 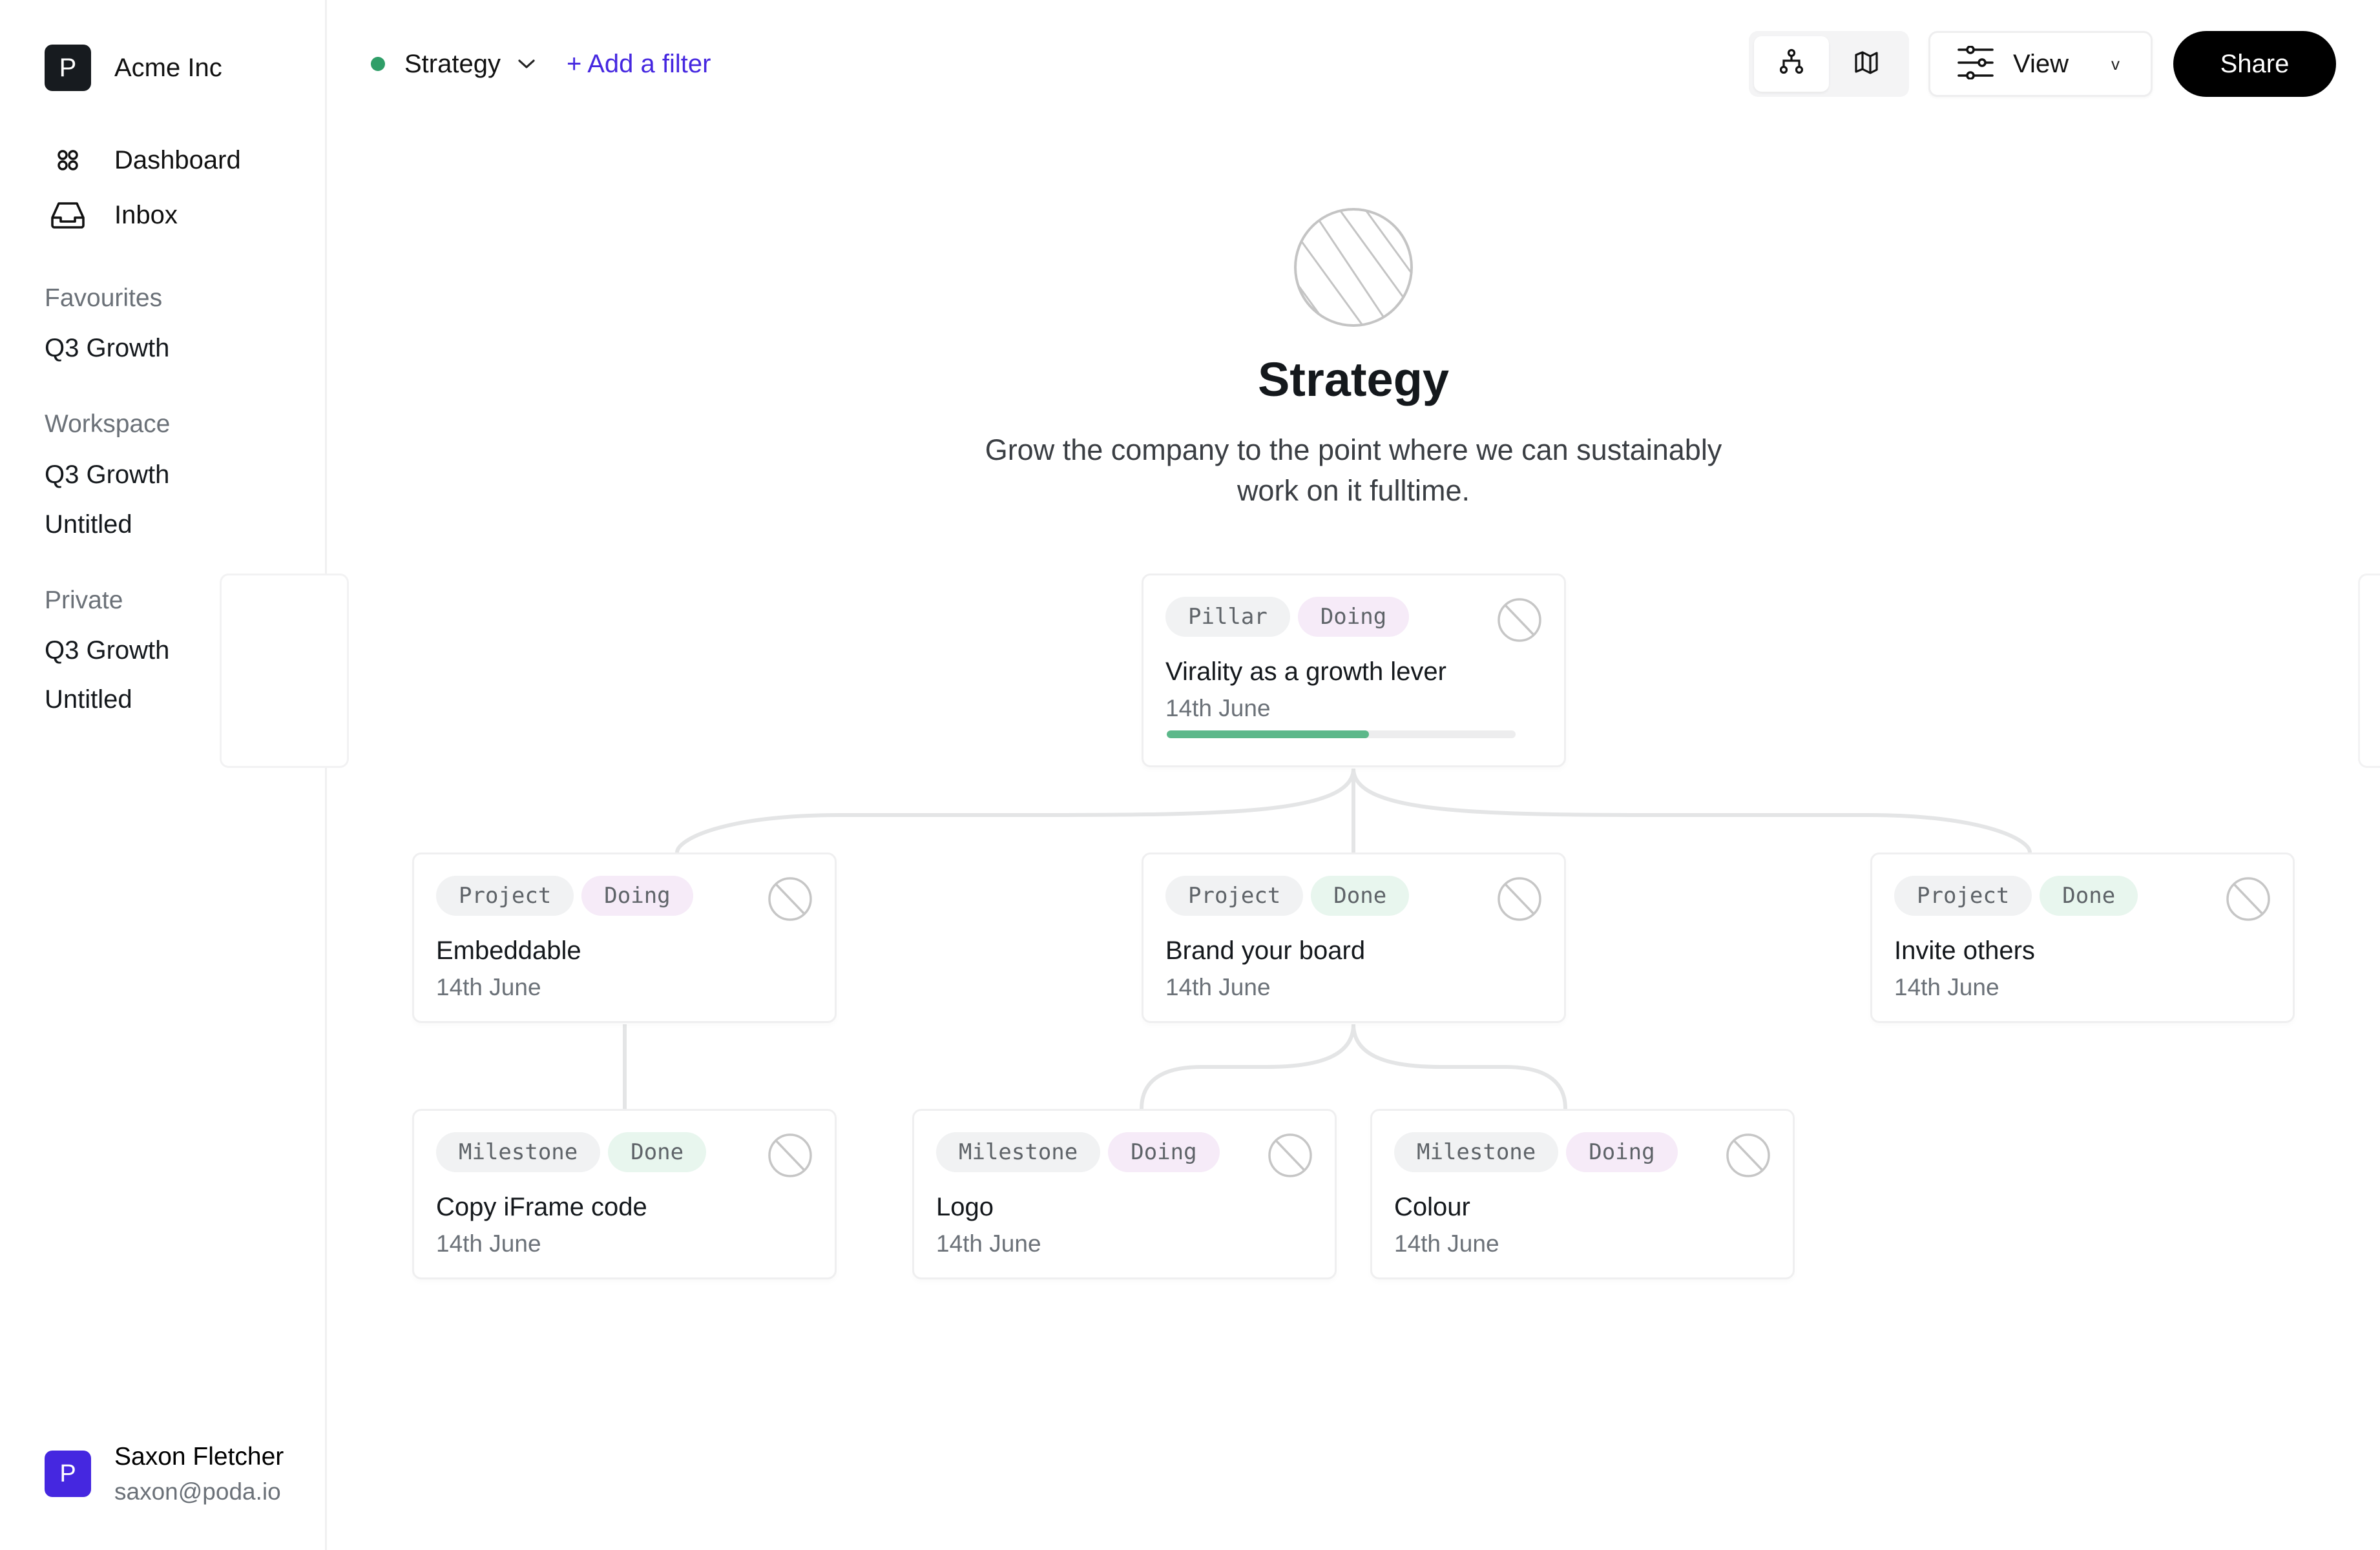 What do you see at coordinates (1459, 1067) in the screenshot?
I see `connector-brand-to-colour` at bounding box center [1459, 1067].